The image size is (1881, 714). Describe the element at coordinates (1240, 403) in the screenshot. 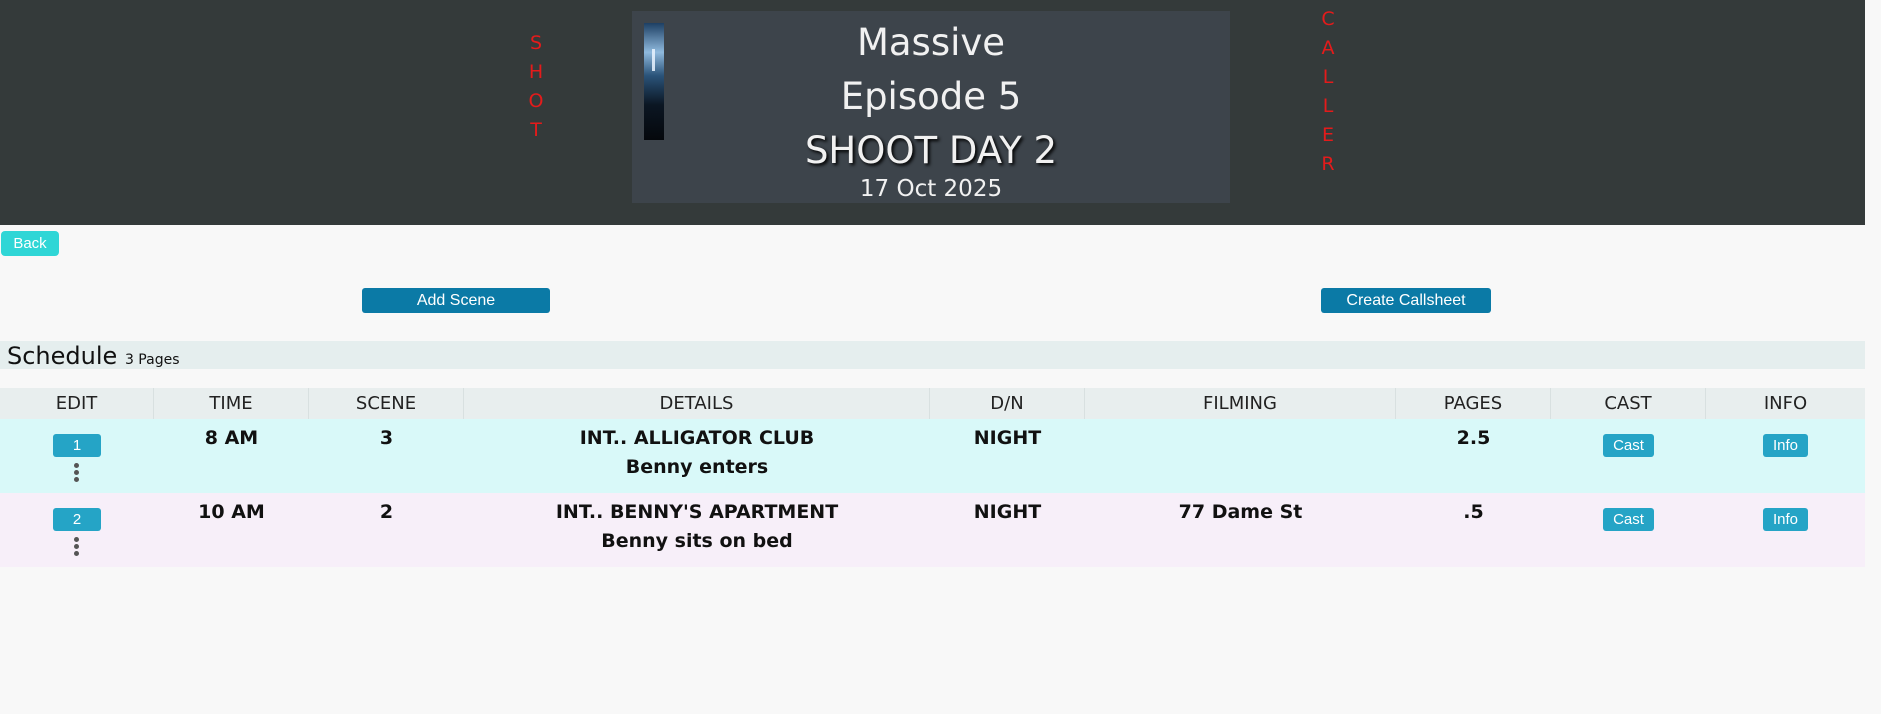

I see `column-header-filming: FILMING` at that location.